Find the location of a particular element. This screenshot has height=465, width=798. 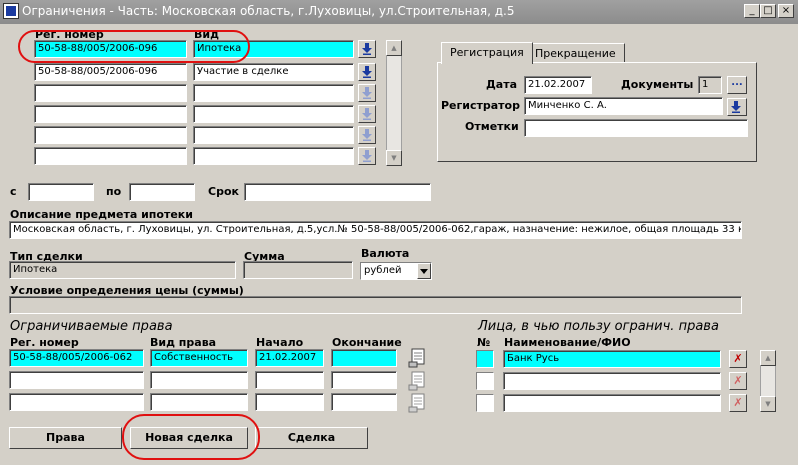

registrar-field: Минченко С. А. is located at coordinates (623, 106).